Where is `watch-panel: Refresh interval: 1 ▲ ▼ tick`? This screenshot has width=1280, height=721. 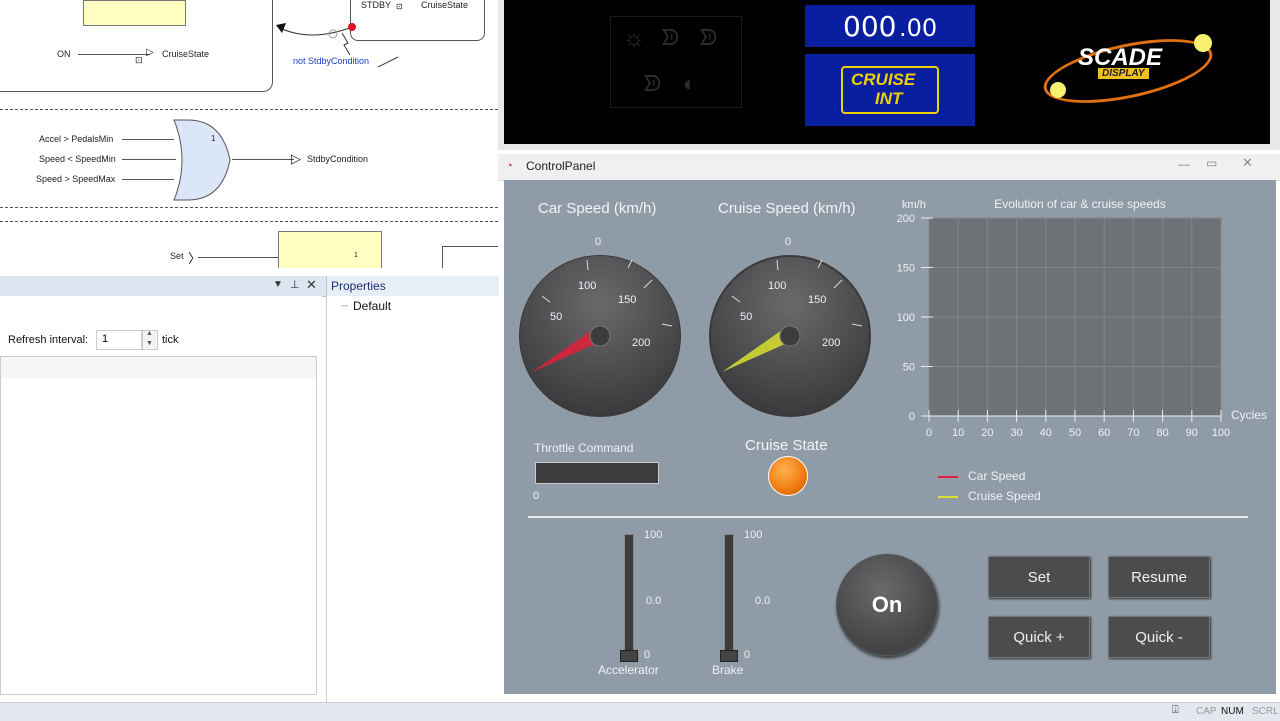
watch-panel: Refresh interval: 1 ▲ ▼ tick is located at coordinates (161, 499).